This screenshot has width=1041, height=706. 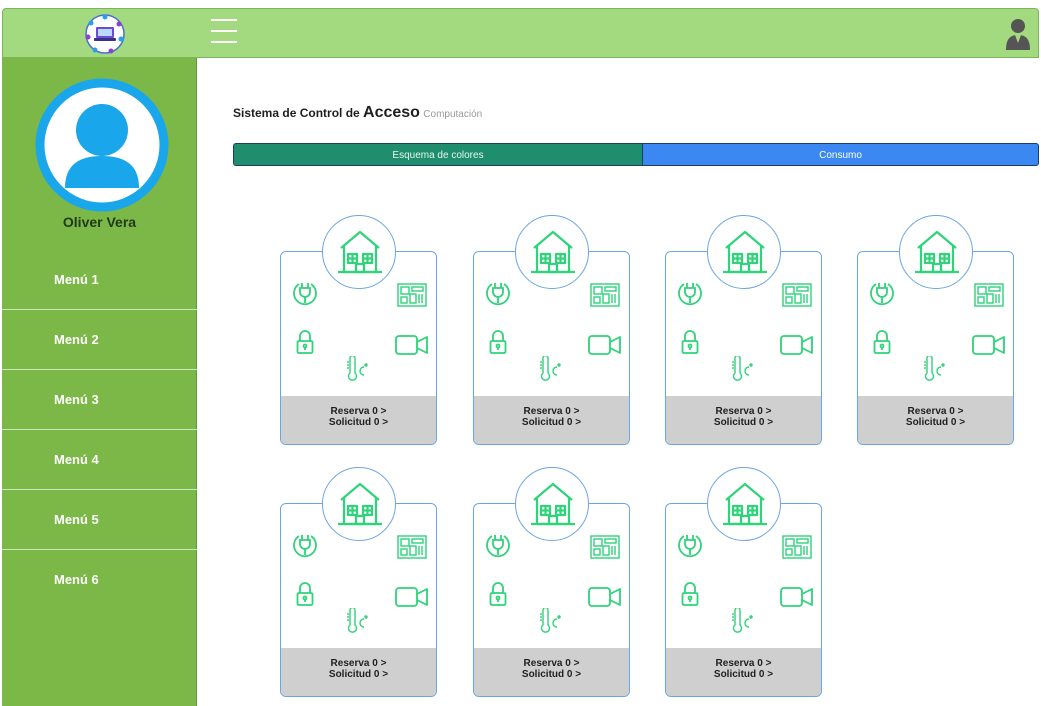 What do you see at coordinates (99, 580) in the screenshot?
I see `sidebar-item-menu-6: Menú 6` at bounding box center [99, 580].